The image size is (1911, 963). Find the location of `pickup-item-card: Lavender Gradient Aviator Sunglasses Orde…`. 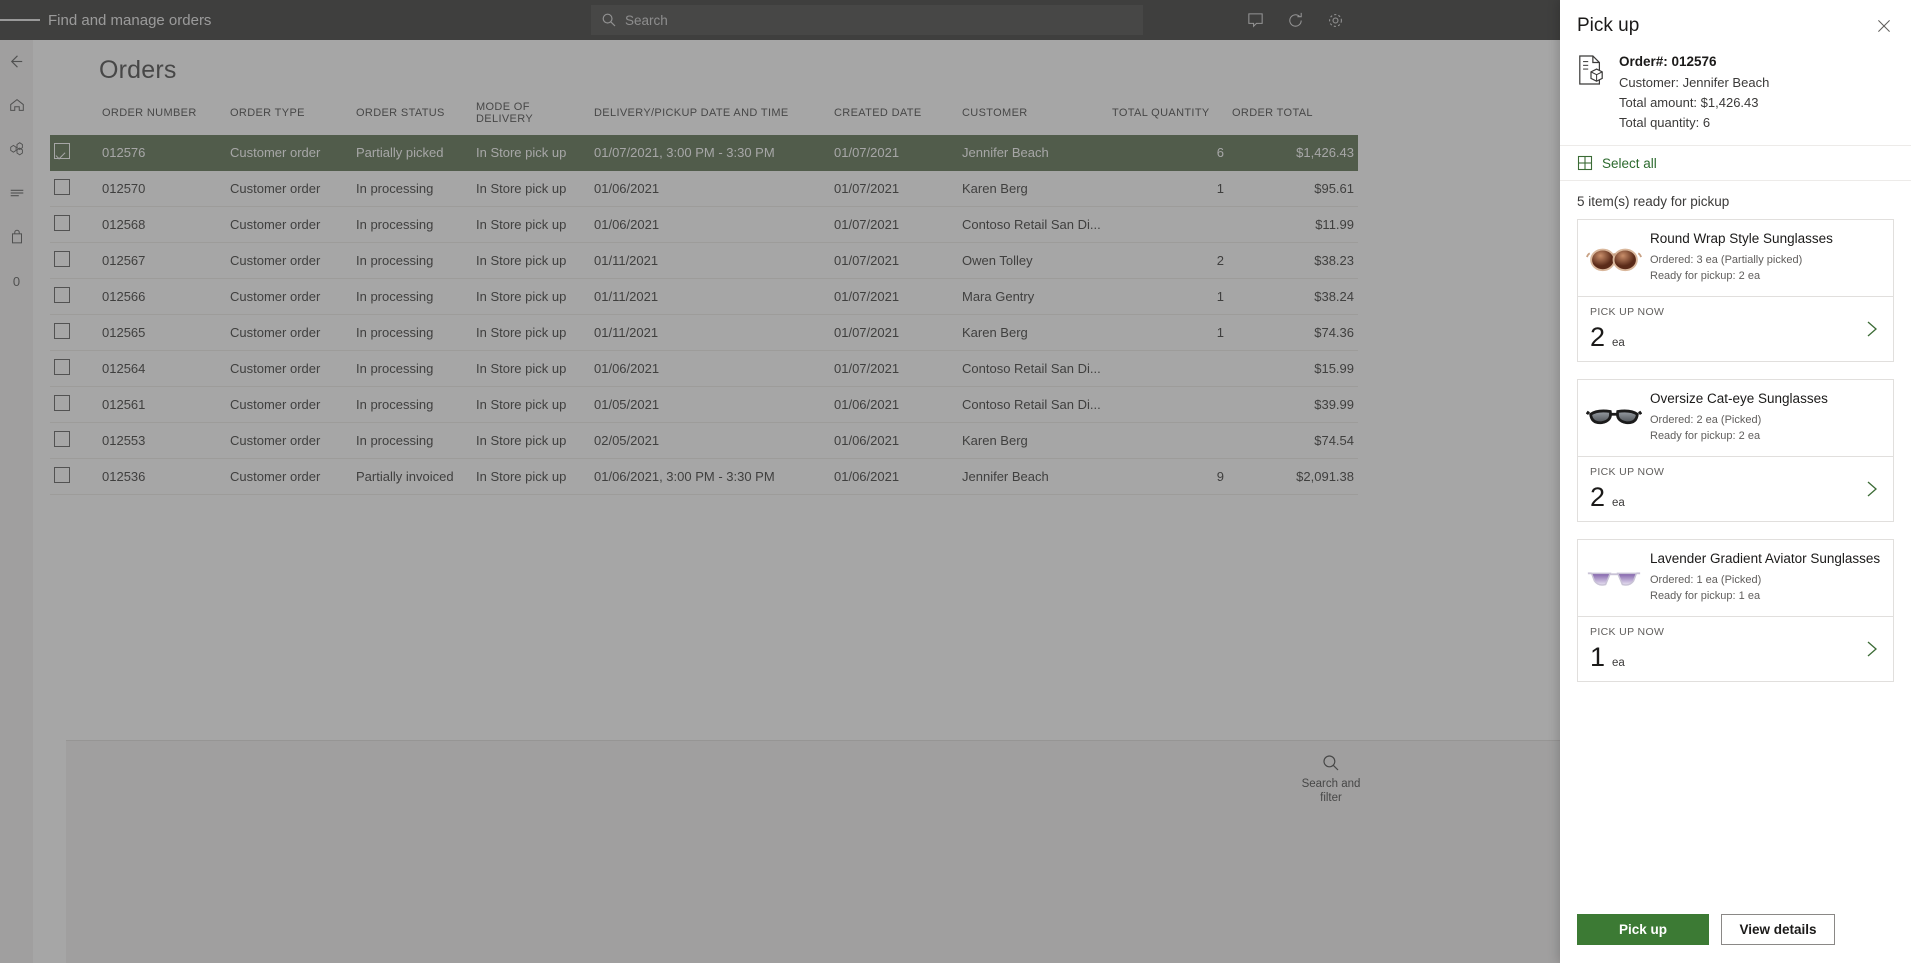

pickup-item-card: Lavender Gradient Aviator Sunglasses Orde… is located at coordinates (1735, 611).